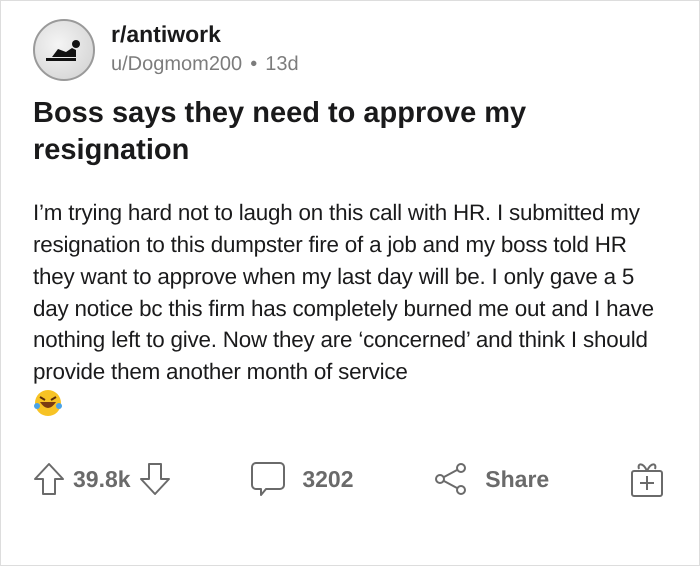  I want to click on upvote-icon, so click(49, 479).